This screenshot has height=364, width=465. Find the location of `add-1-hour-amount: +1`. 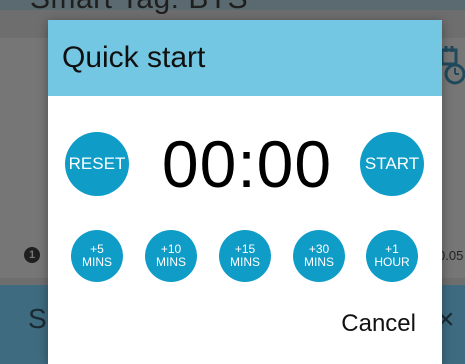

add-1-hour-amount: +1 is located at coordinates (392, 249).